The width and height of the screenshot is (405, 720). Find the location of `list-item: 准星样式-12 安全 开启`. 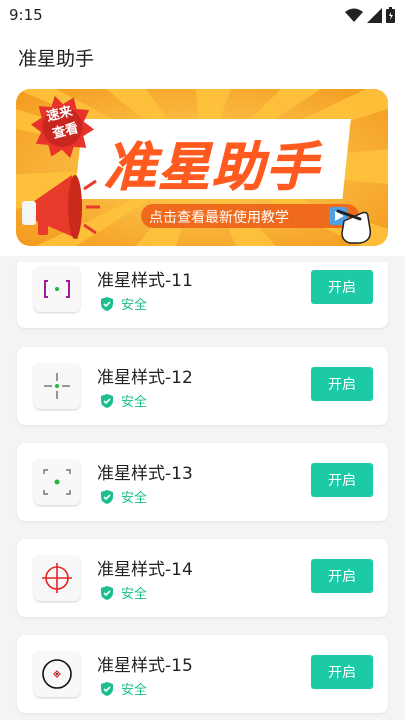

list-item: 准星样式-12 安全 开启 is located at coordinates (202, 386).